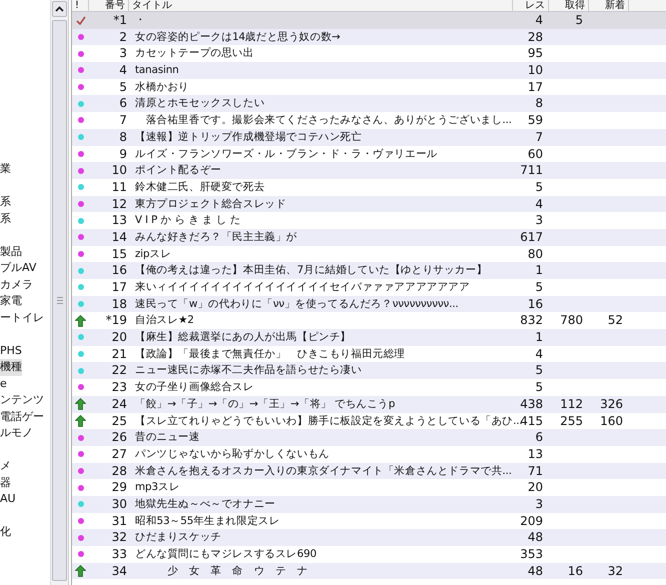  What do you see at coordinates (286, 154) in the screenshot?
I see `thread-title: ルイズ・フランソワーズ・ル・ブラン・ド・ラ・ヴァリエール` at bounding box center [286, 154].